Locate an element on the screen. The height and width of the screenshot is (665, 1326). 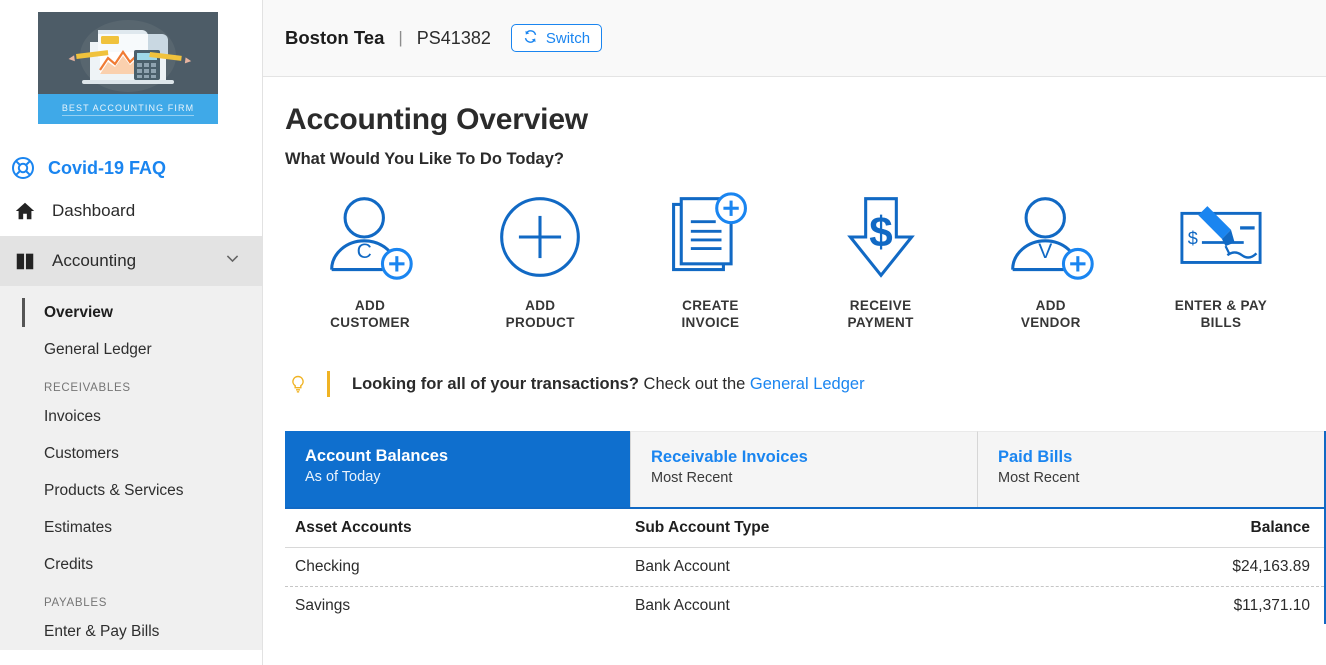
tab-receivable-invoices: Receivable Invoices Most Recent is located at coordinates (803, 469).